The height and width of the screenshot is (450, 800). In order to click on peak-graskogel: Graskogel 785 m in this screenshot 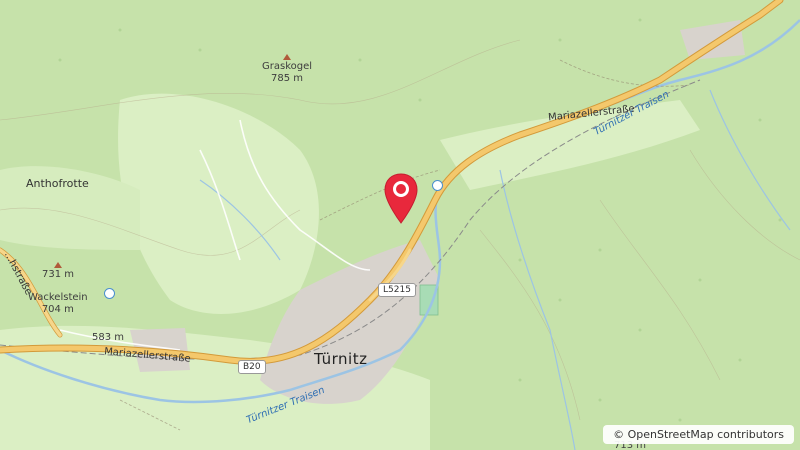, I will do `click(287, 69)`.